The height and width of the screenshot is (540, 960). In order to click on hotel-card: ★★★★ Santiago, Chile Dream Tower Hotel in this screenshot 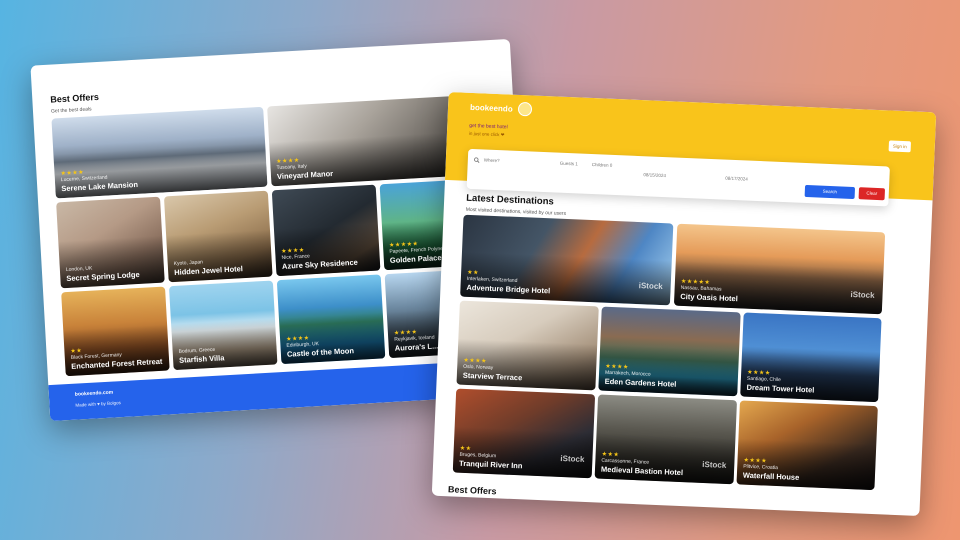, I will do `click(811, 357)`.